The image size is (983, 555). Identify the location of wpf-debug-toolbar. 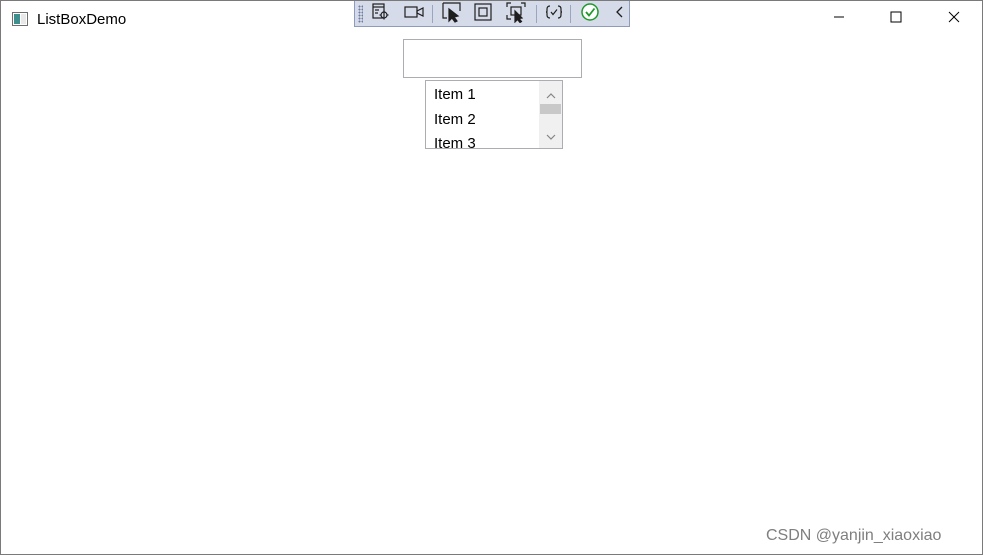
(492, 14).